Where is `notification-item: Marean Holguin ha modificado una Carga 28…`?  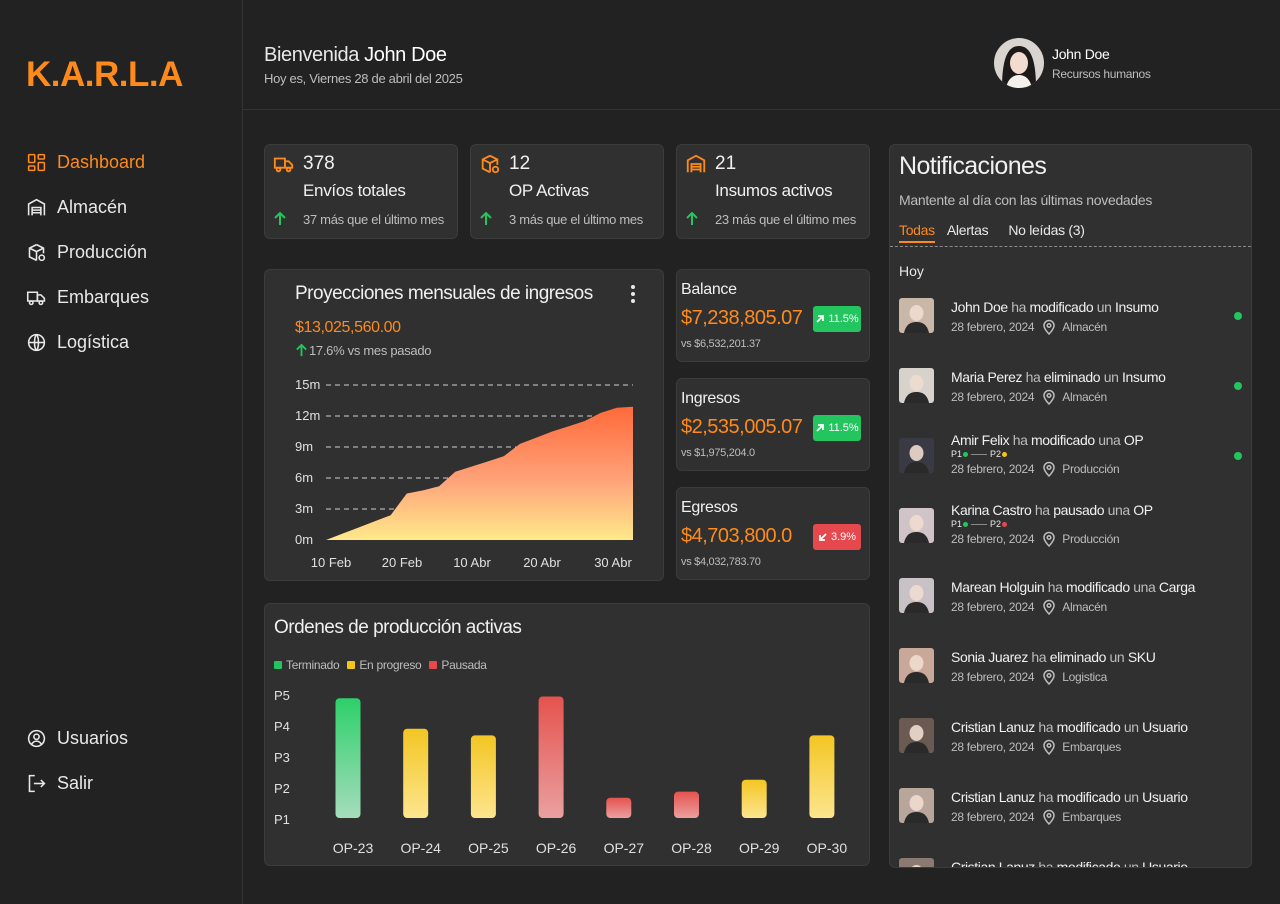 notification-item: Marean Holguin ha modificado una Carga 28… is located at coordinates (1070, 603).